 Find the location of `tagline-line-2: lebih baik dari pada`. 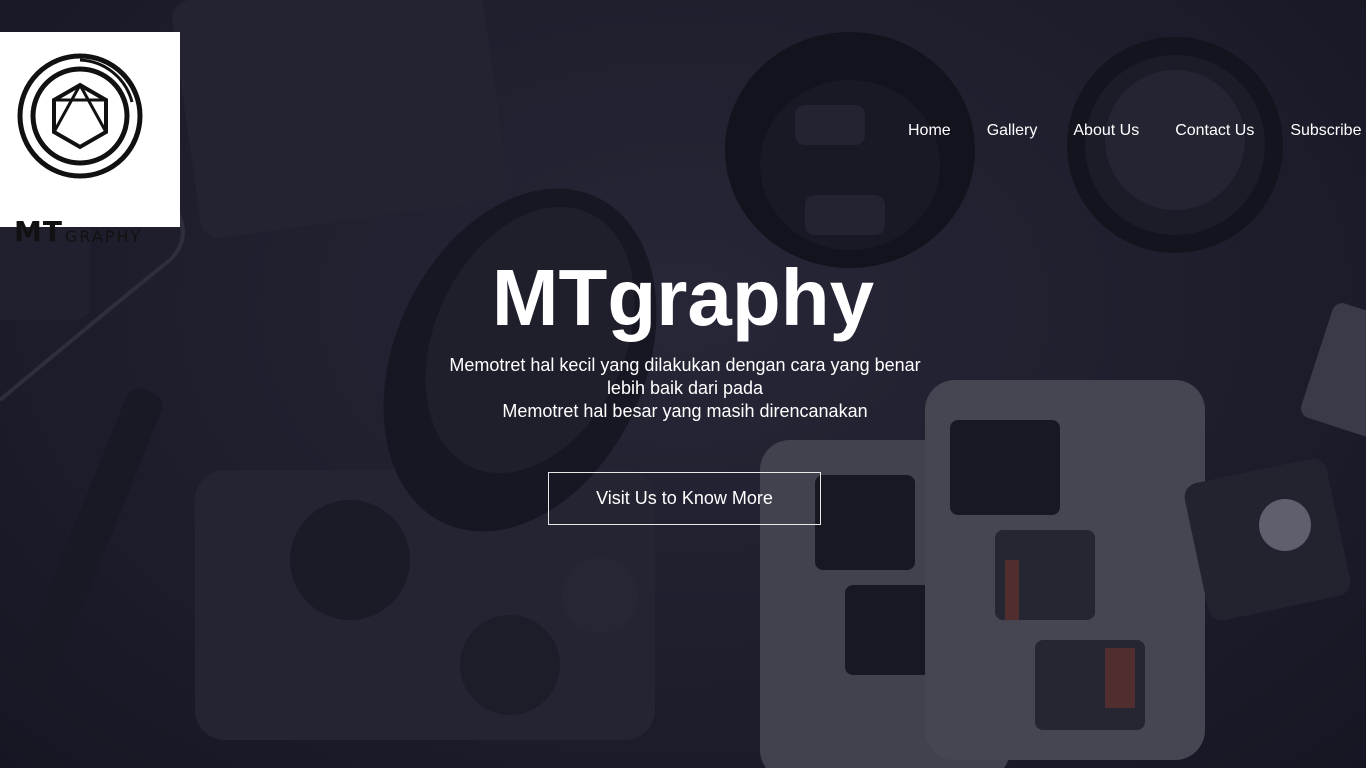

tagline-line-2: lebih baik dari pada is located at coordinates (685, 388).